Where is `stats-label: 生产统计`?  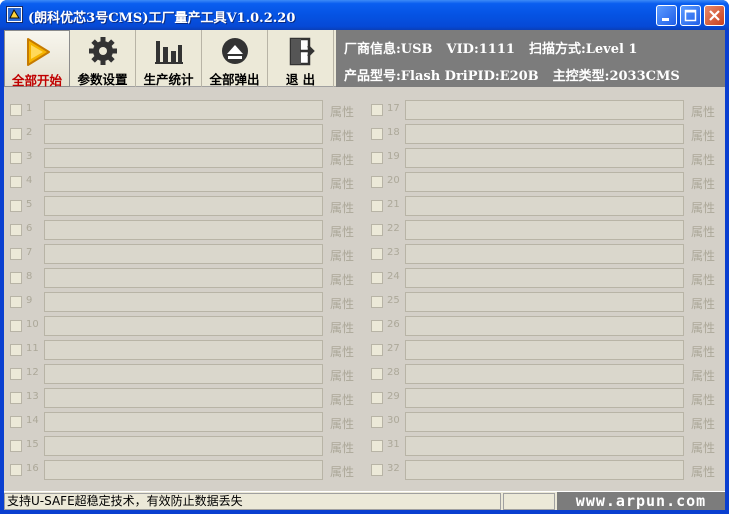 stats-label: 生产统计 is located at coordinates (168, 79).